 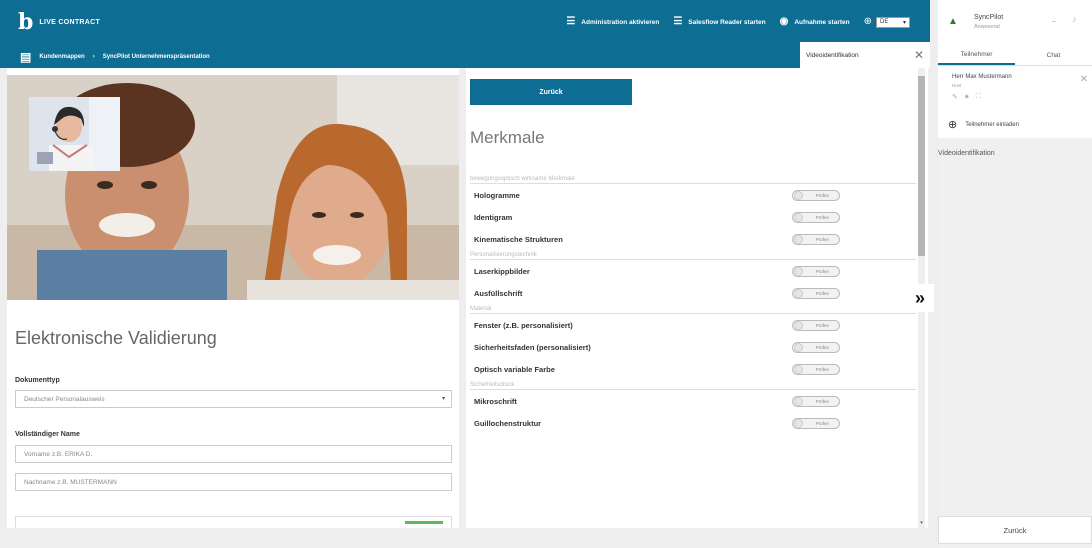 I want to click on caret-down-icon: ▾, so click(x=904, y=22).